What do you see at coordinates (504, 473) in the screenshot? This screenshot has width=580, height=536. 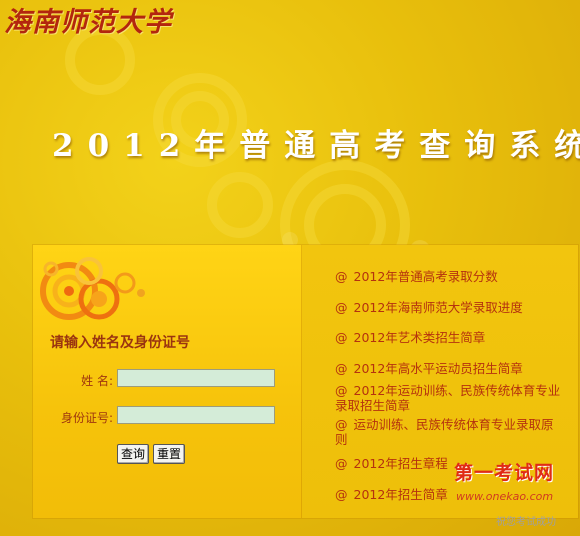 I see `watermark-title: 第一考试网` at bounding box center [504, 473].